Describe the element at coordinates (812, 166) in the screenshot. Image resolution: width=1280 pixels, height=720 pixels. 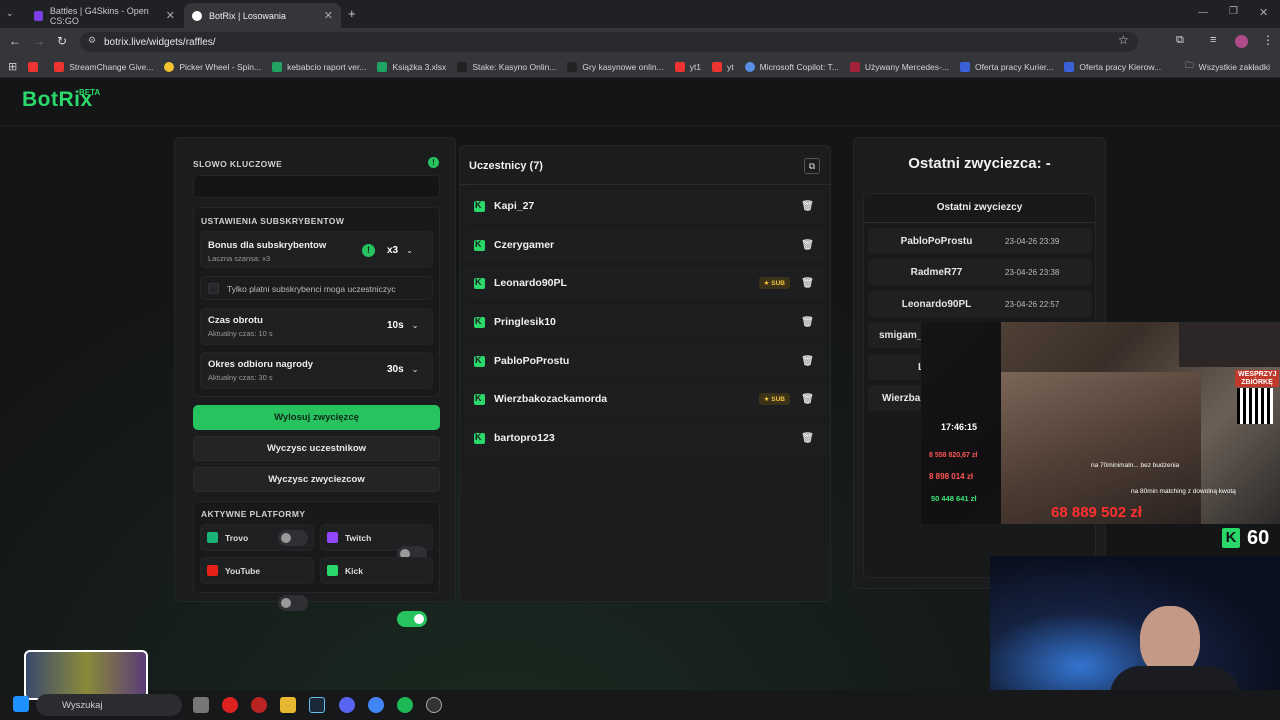
I see `copy-icon: ⧉` at that location.